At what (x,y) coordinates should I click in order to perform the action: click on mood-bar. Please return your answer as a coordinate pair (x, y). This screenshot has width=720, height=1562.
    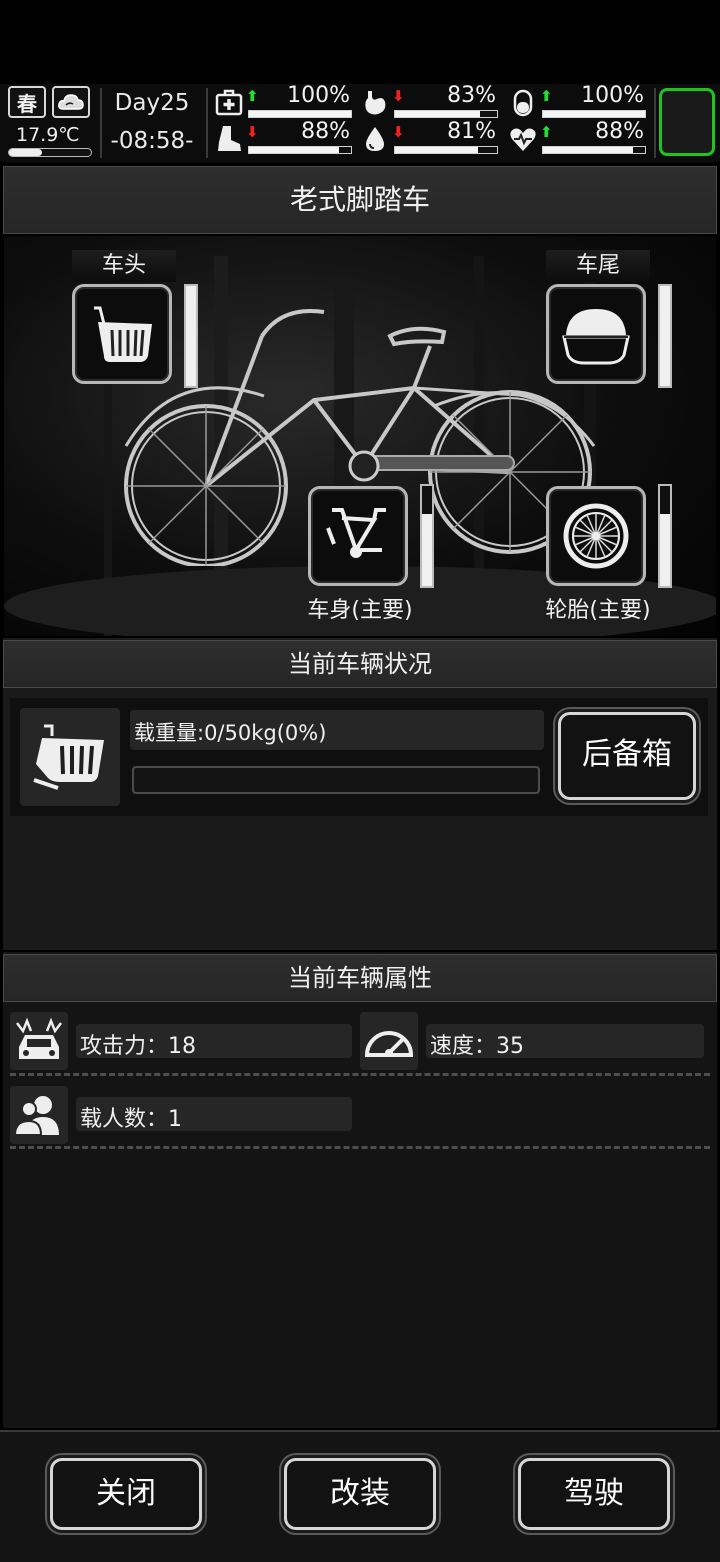
    Looking at the image, I should click on (594, 150).